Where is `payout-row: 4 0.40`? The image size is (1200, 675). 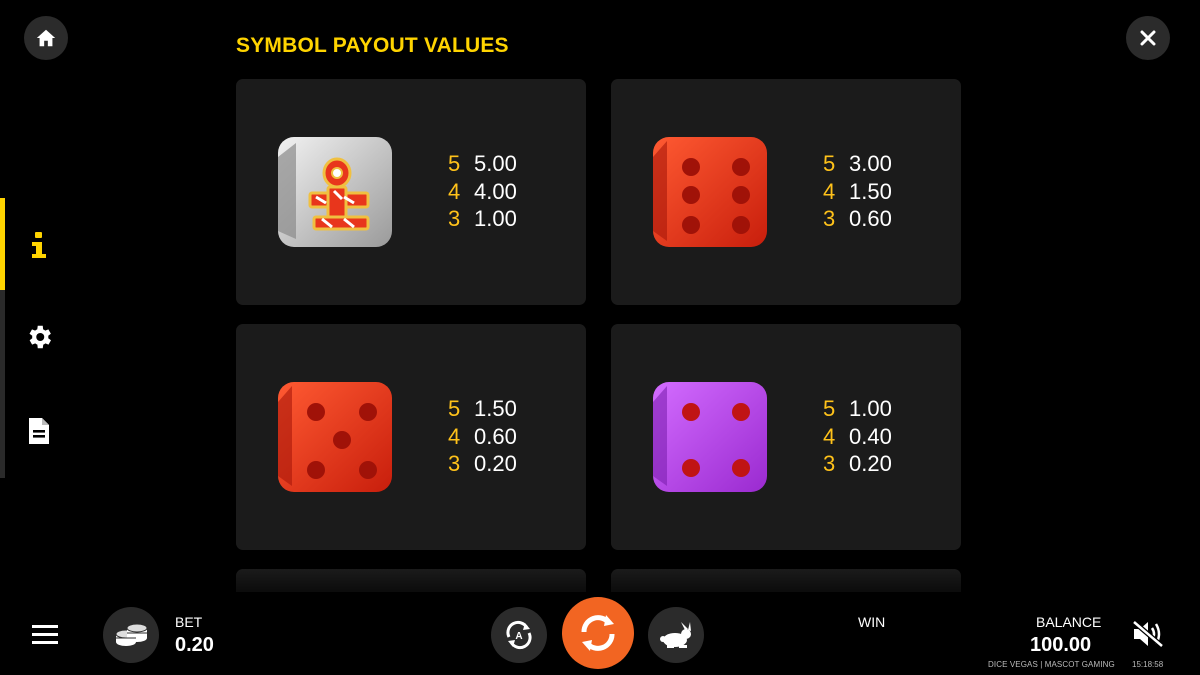
payout-row: 4 0.40 is located at coordinates (857, 436).